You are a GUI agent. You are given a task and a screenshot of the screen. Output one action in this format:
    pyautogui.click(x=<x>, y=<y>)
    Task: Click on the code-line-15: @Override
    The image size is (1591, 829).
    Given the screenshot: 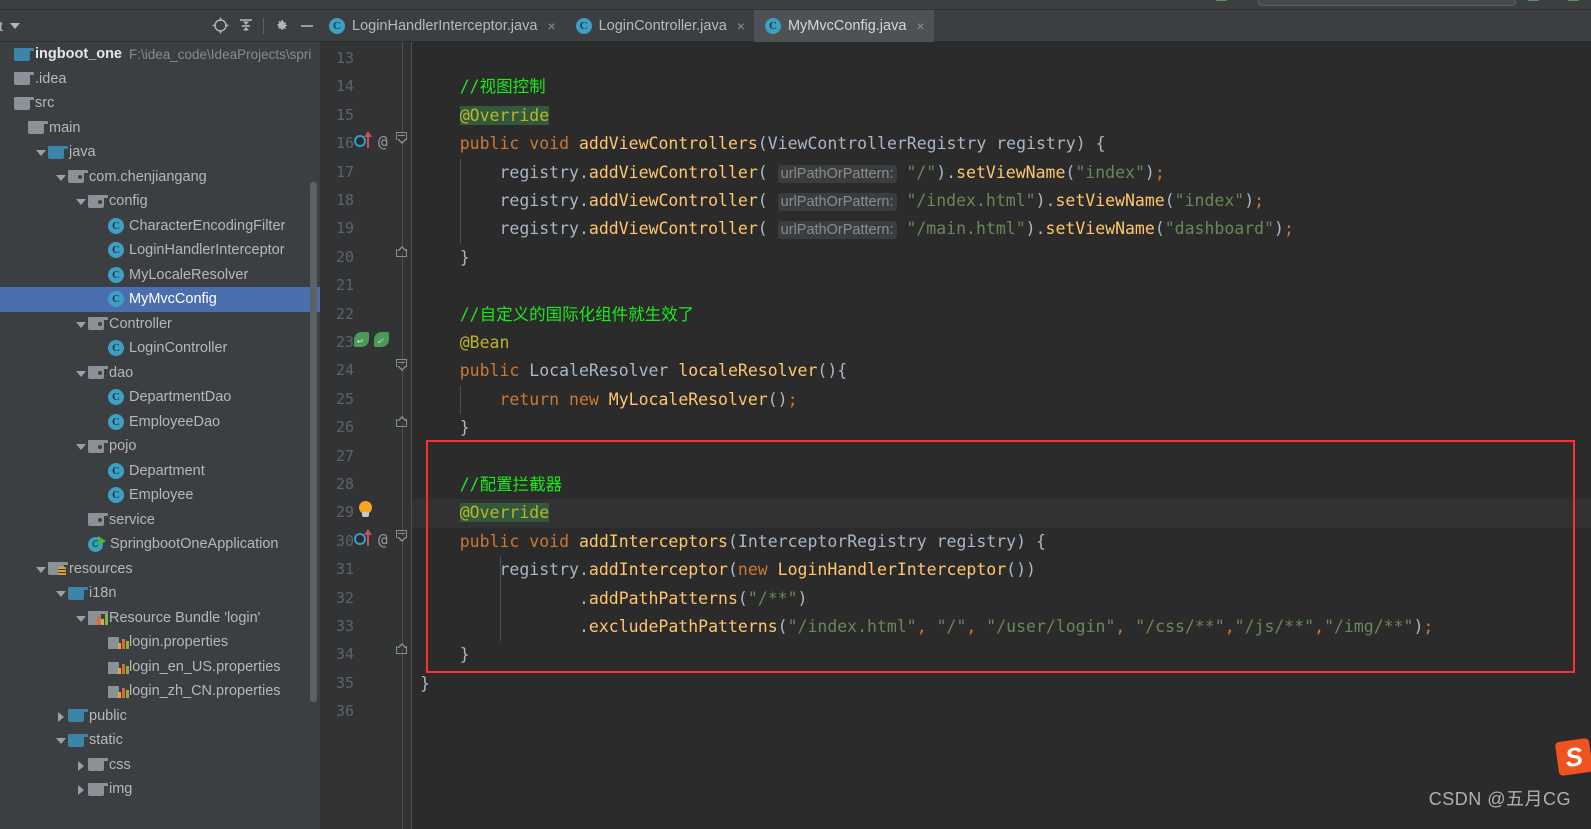 What is the action you would take?
    pyautogui.click(x=485, y=116)
    